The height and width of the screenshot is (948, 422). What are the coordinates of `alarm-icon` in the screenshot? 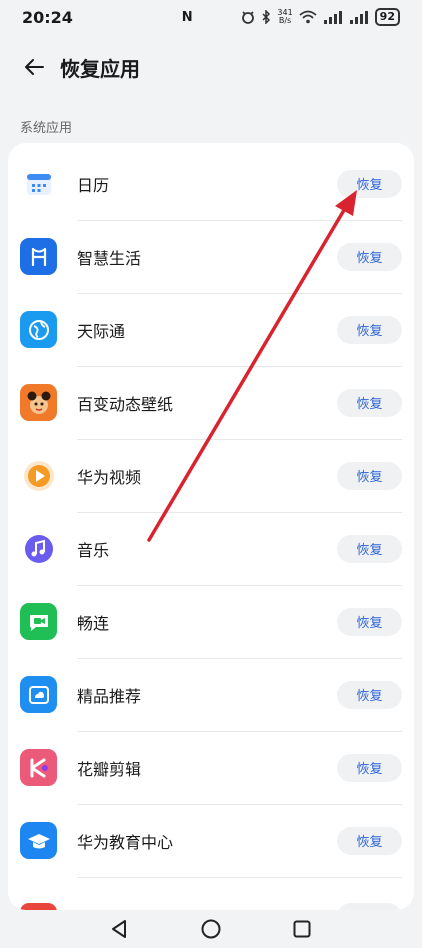 It's located at (248, 17).